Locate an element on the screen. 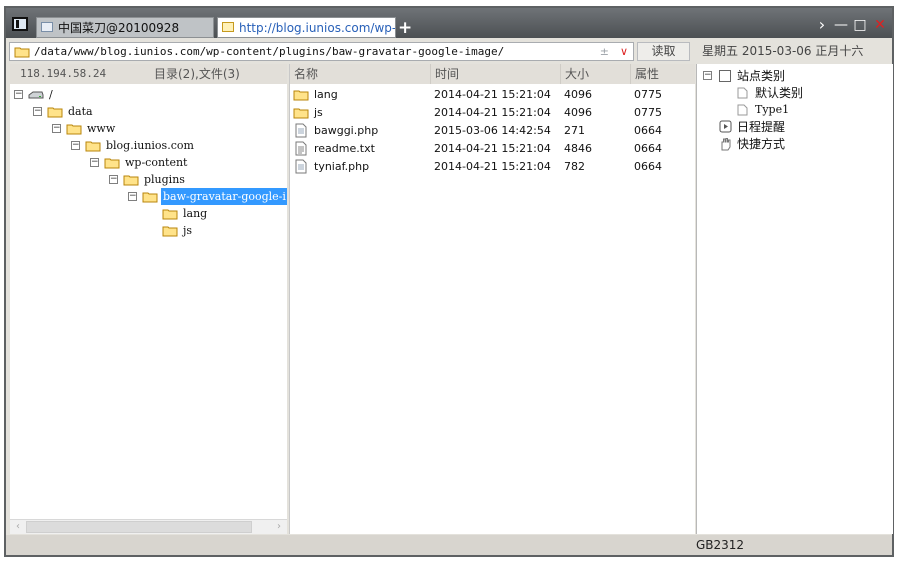 This screenshot has width=900, height=562. category-label: 站点类别 is located at coordinates (761, 76).